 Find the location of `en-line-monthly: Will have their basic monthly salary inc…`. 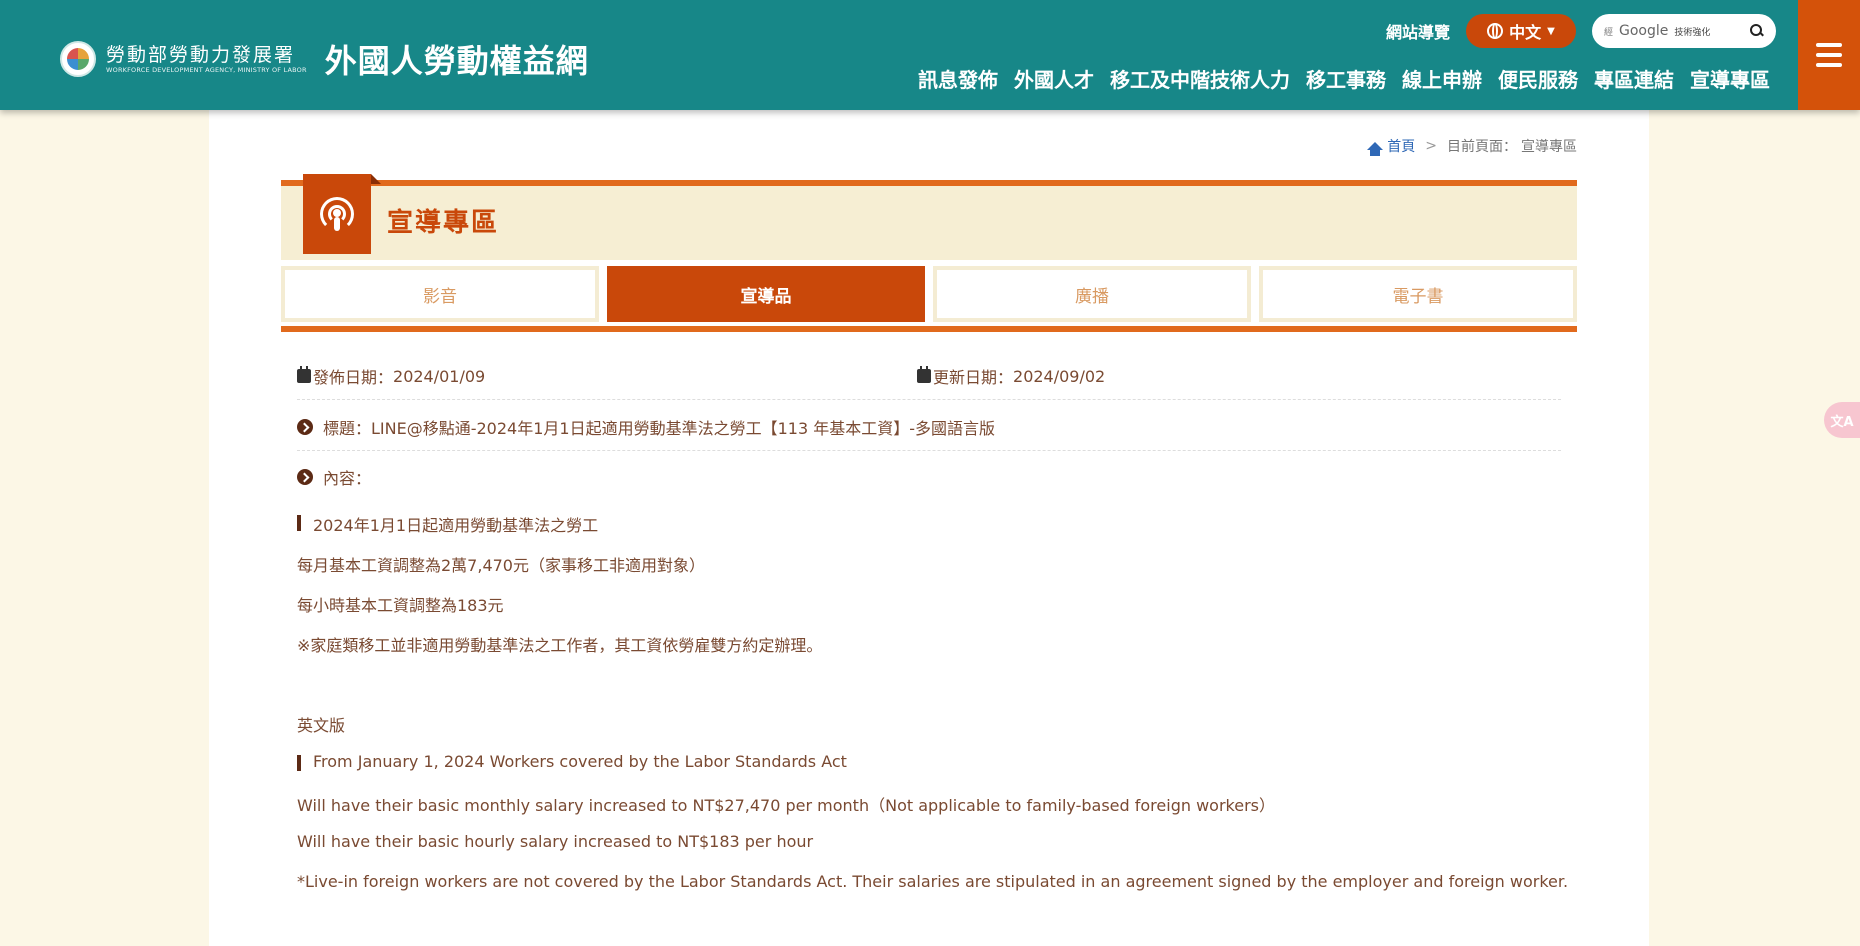

en-line-monthly: Will have their basic monthly salary inc… is located at coordinates (786, 805).